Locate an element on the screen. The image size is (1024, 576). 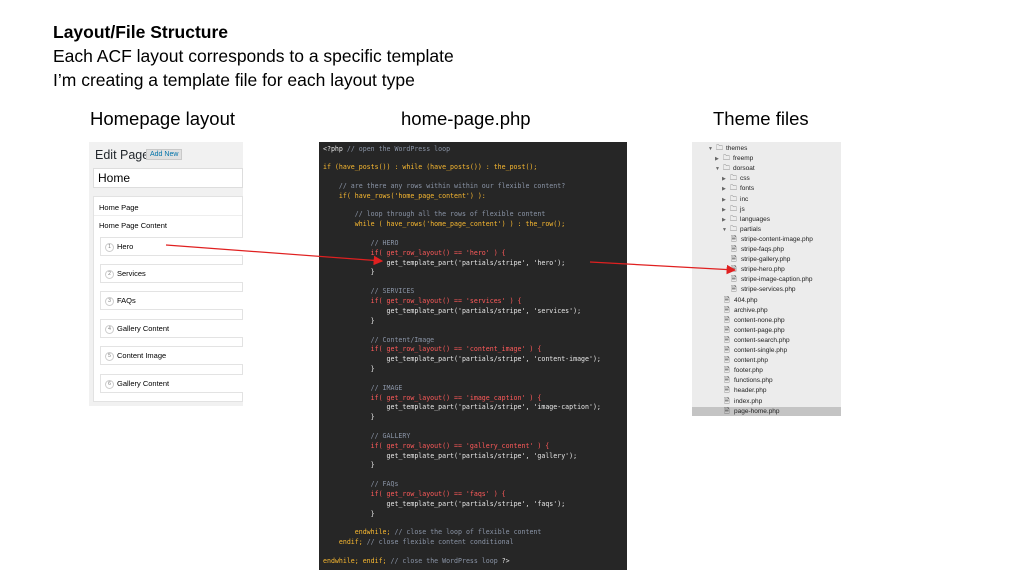
connector-arrows is located at coordinates (451, 259).